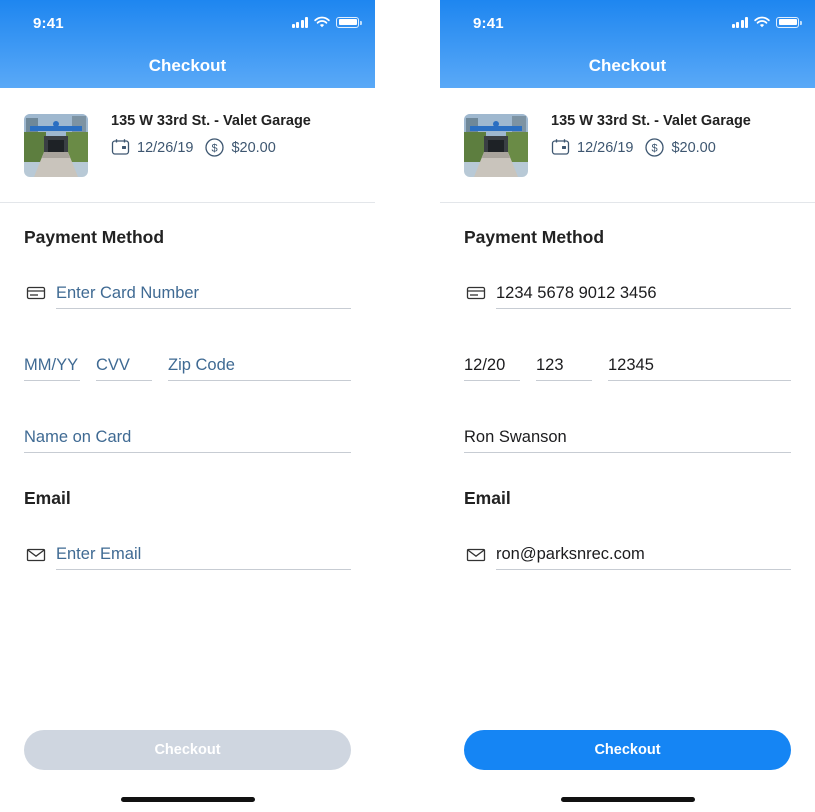  What do you see at coordinates (570, 554) in the screenshot?
I see `email-value: ron@parksnrec.com` at bounding box center [570, 554].